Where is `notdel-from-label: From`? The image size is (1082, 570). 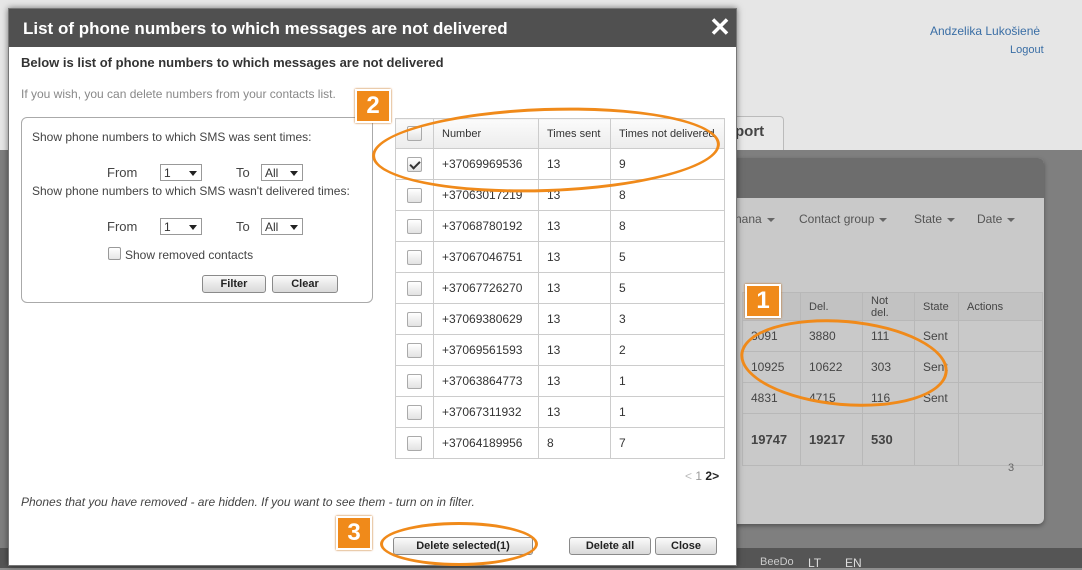
notdel-from-label: From is located at coordinates (122, 226).